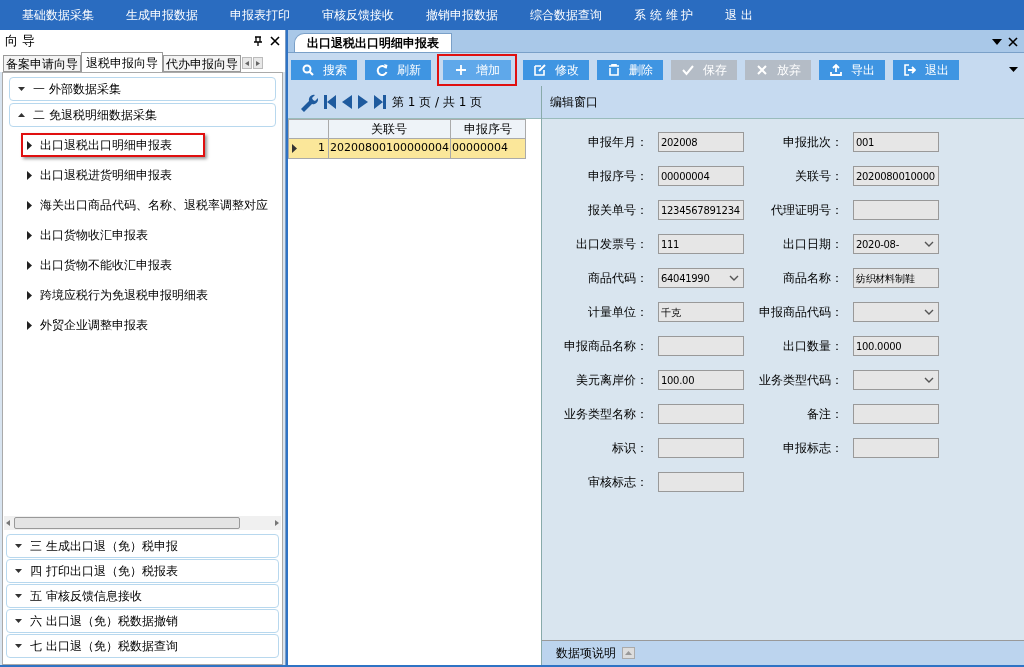 This screenshot has width=1024, height=667. I want to click on field-label: 出口发票号：, so click(611, 244).